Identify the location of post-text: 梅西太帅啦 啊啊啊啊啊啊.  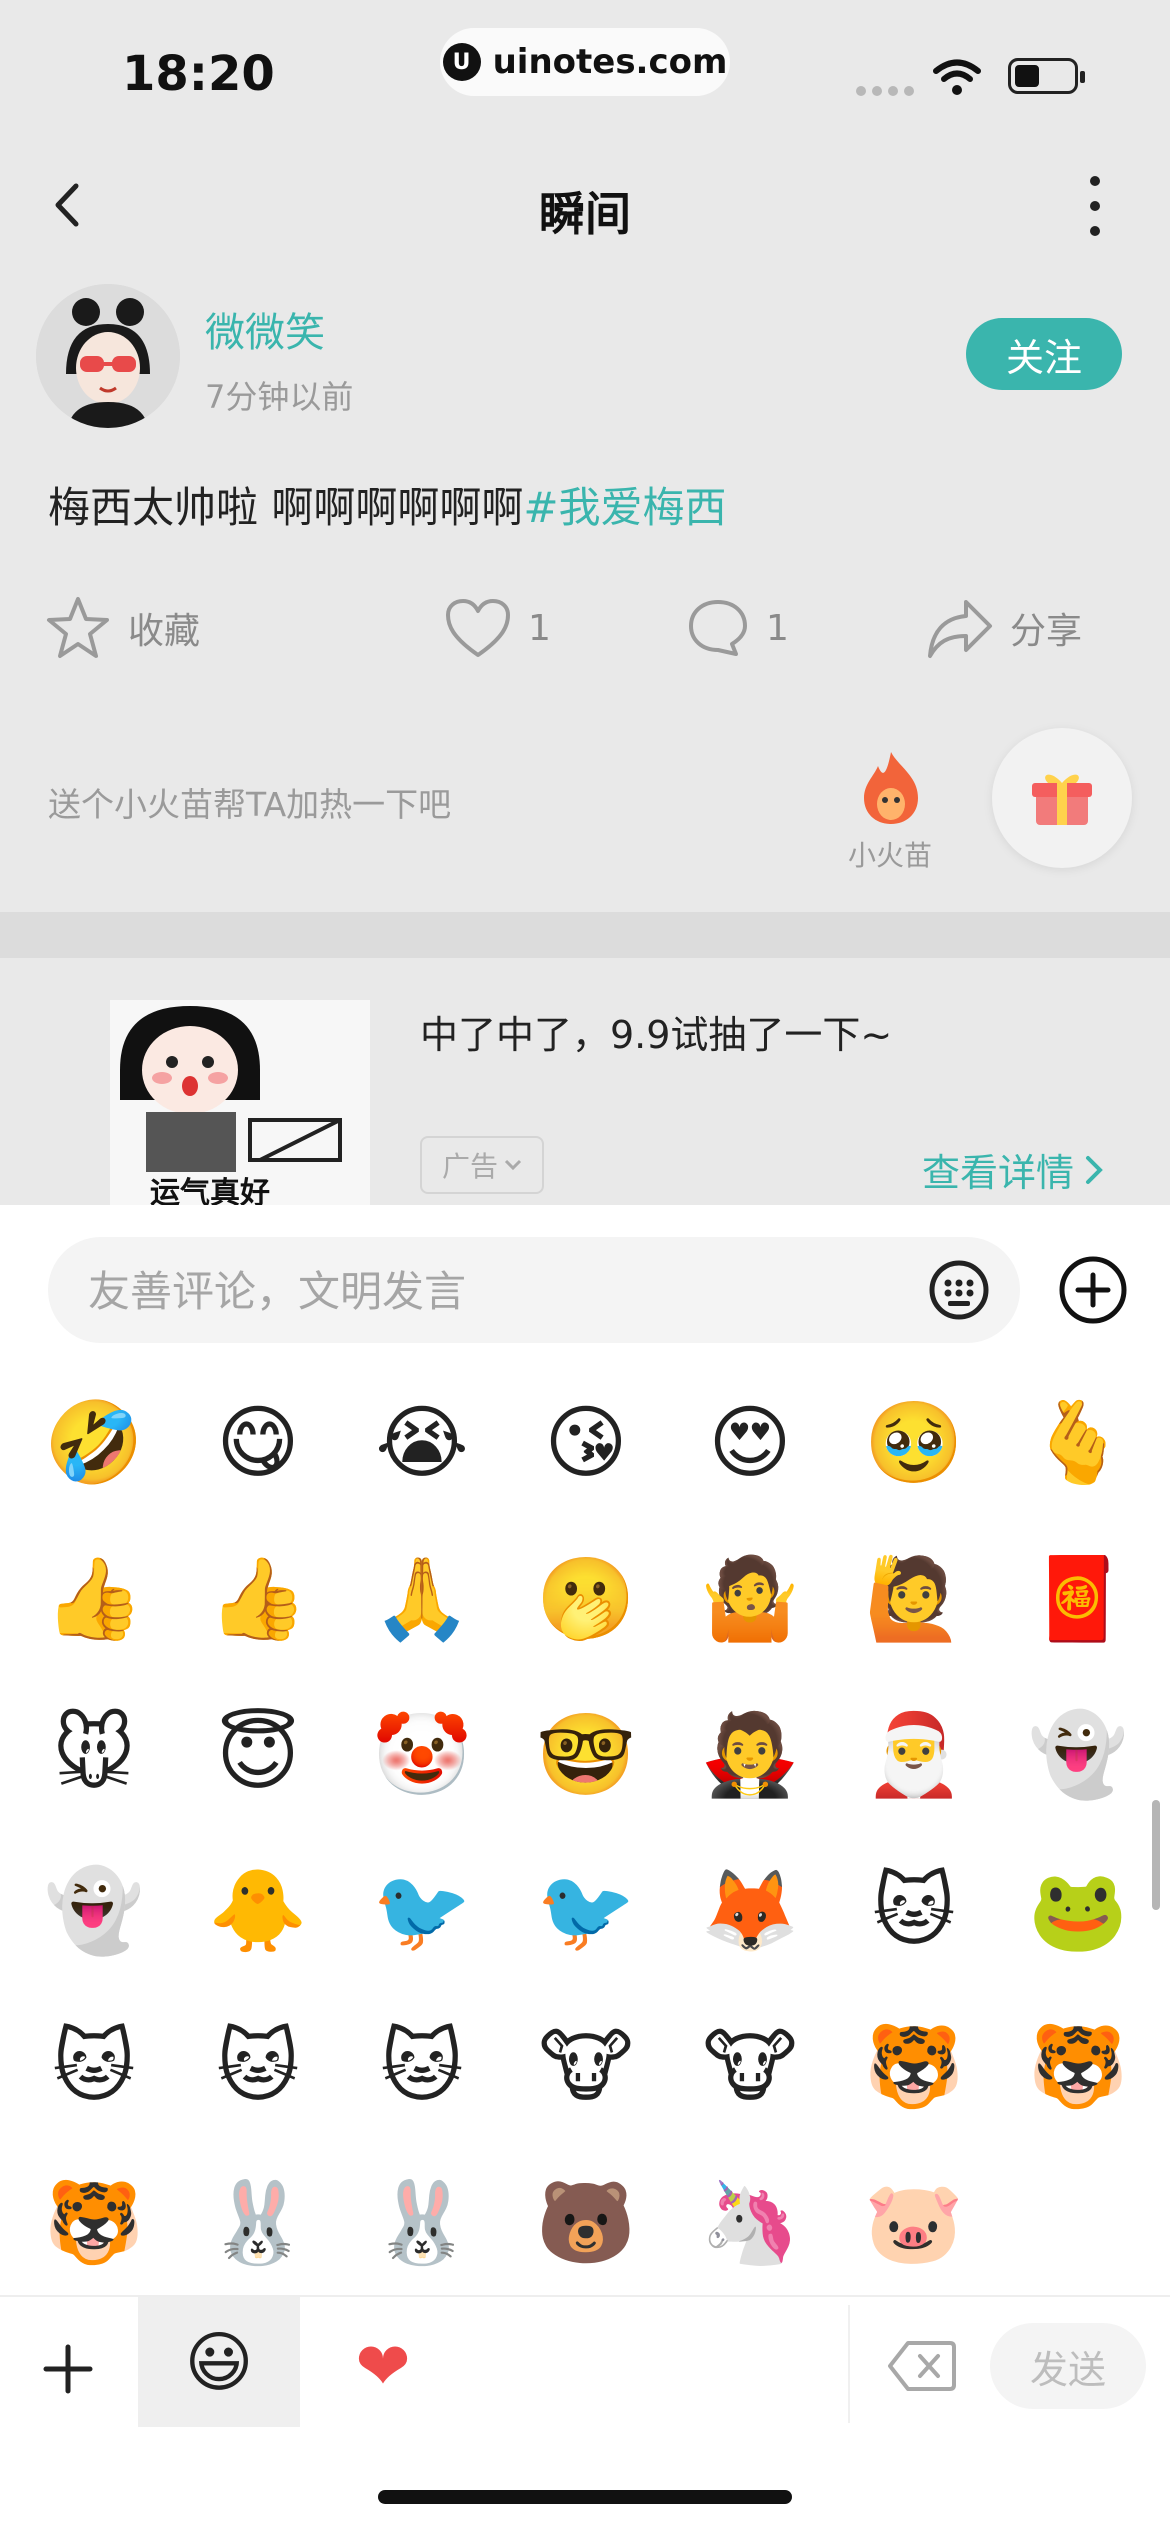
(286, 507).